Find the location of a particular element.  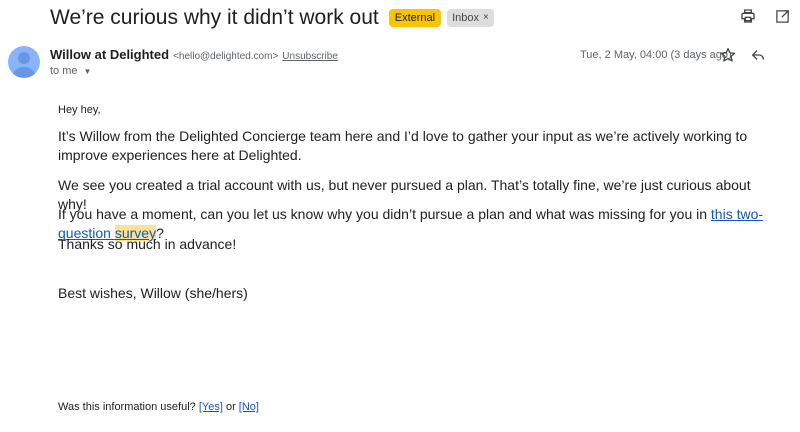

remove-label-icon: × is located at coordinates (486, 18).